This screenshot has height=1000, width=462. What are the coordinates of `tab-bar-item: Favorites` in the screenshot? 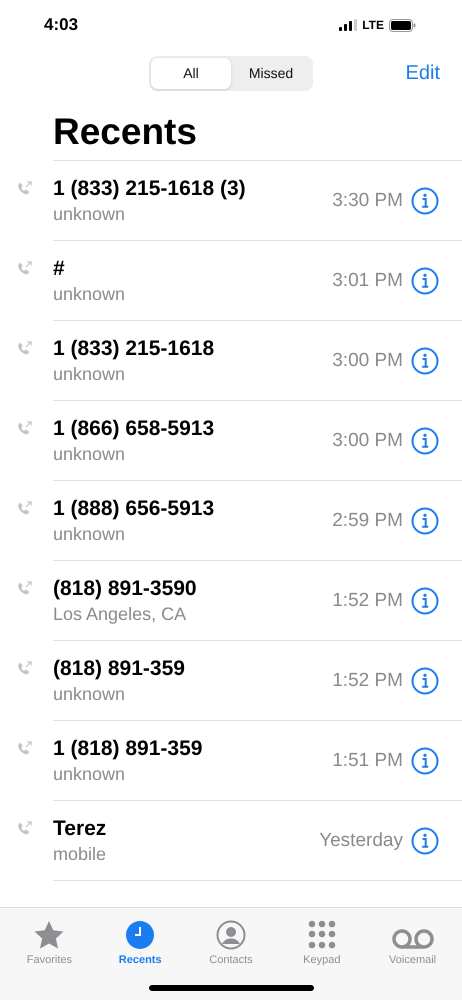 It's located at (49, 937).